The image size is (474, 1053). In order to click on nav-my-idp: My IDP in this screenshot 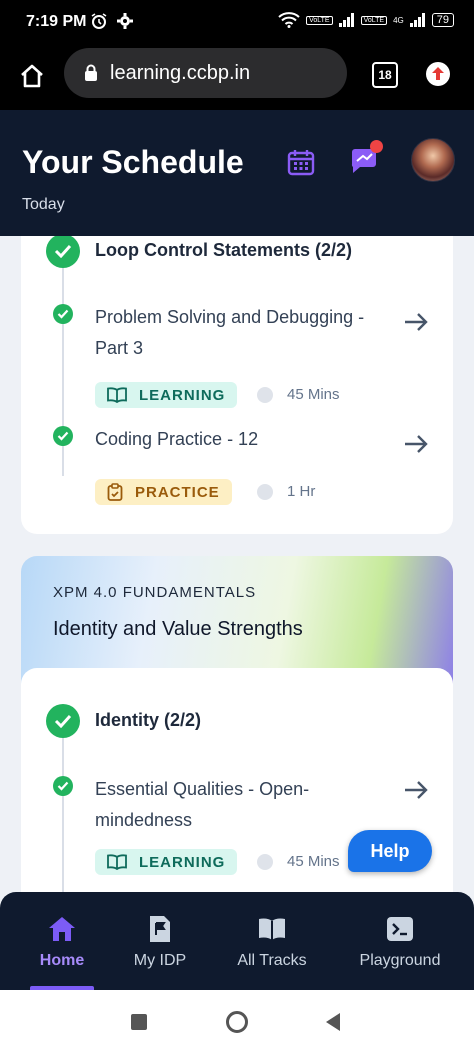, I will do `click(160, 941)`.